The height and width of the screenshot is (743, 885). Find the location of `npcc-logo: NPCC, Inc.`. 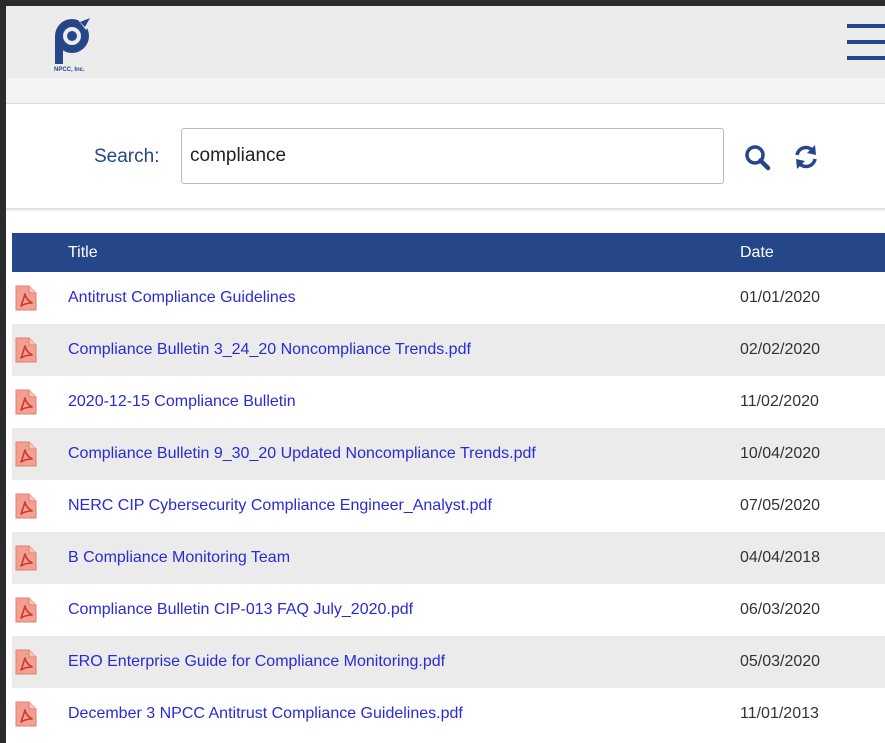

npcc-logo: NPCC, Inc. is located at coordinates (78, 45).